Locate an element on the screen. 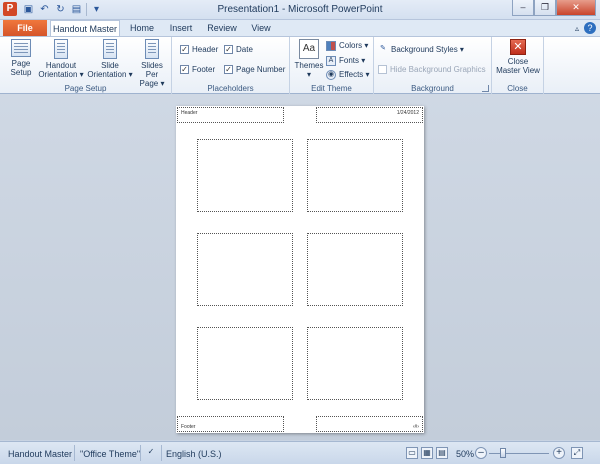  window-controls: – ❐ ✕ is located at coordinates (554, 8).